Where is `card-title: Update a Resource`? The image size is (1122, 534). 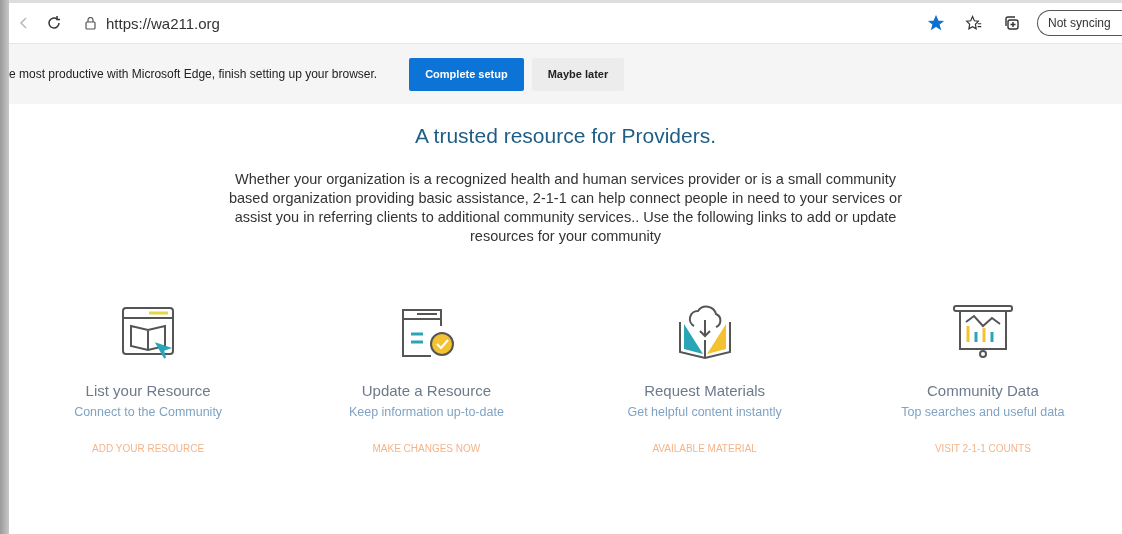 card-title: Update a Resource is located at coordinates (426, 390).